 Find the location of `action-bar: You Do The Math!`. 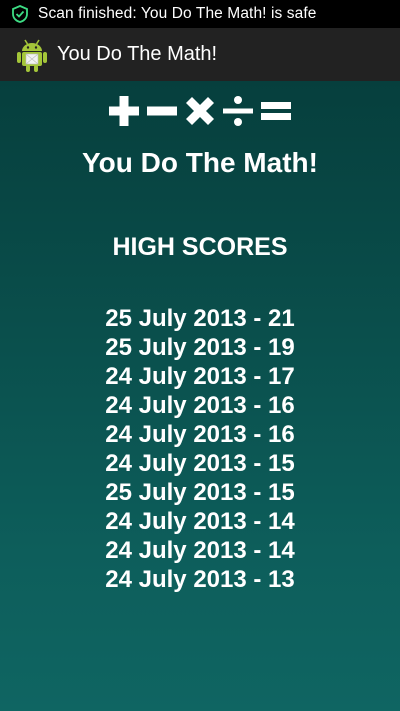

action-bar: You Do The Math! is located at coordinates (200, 54).